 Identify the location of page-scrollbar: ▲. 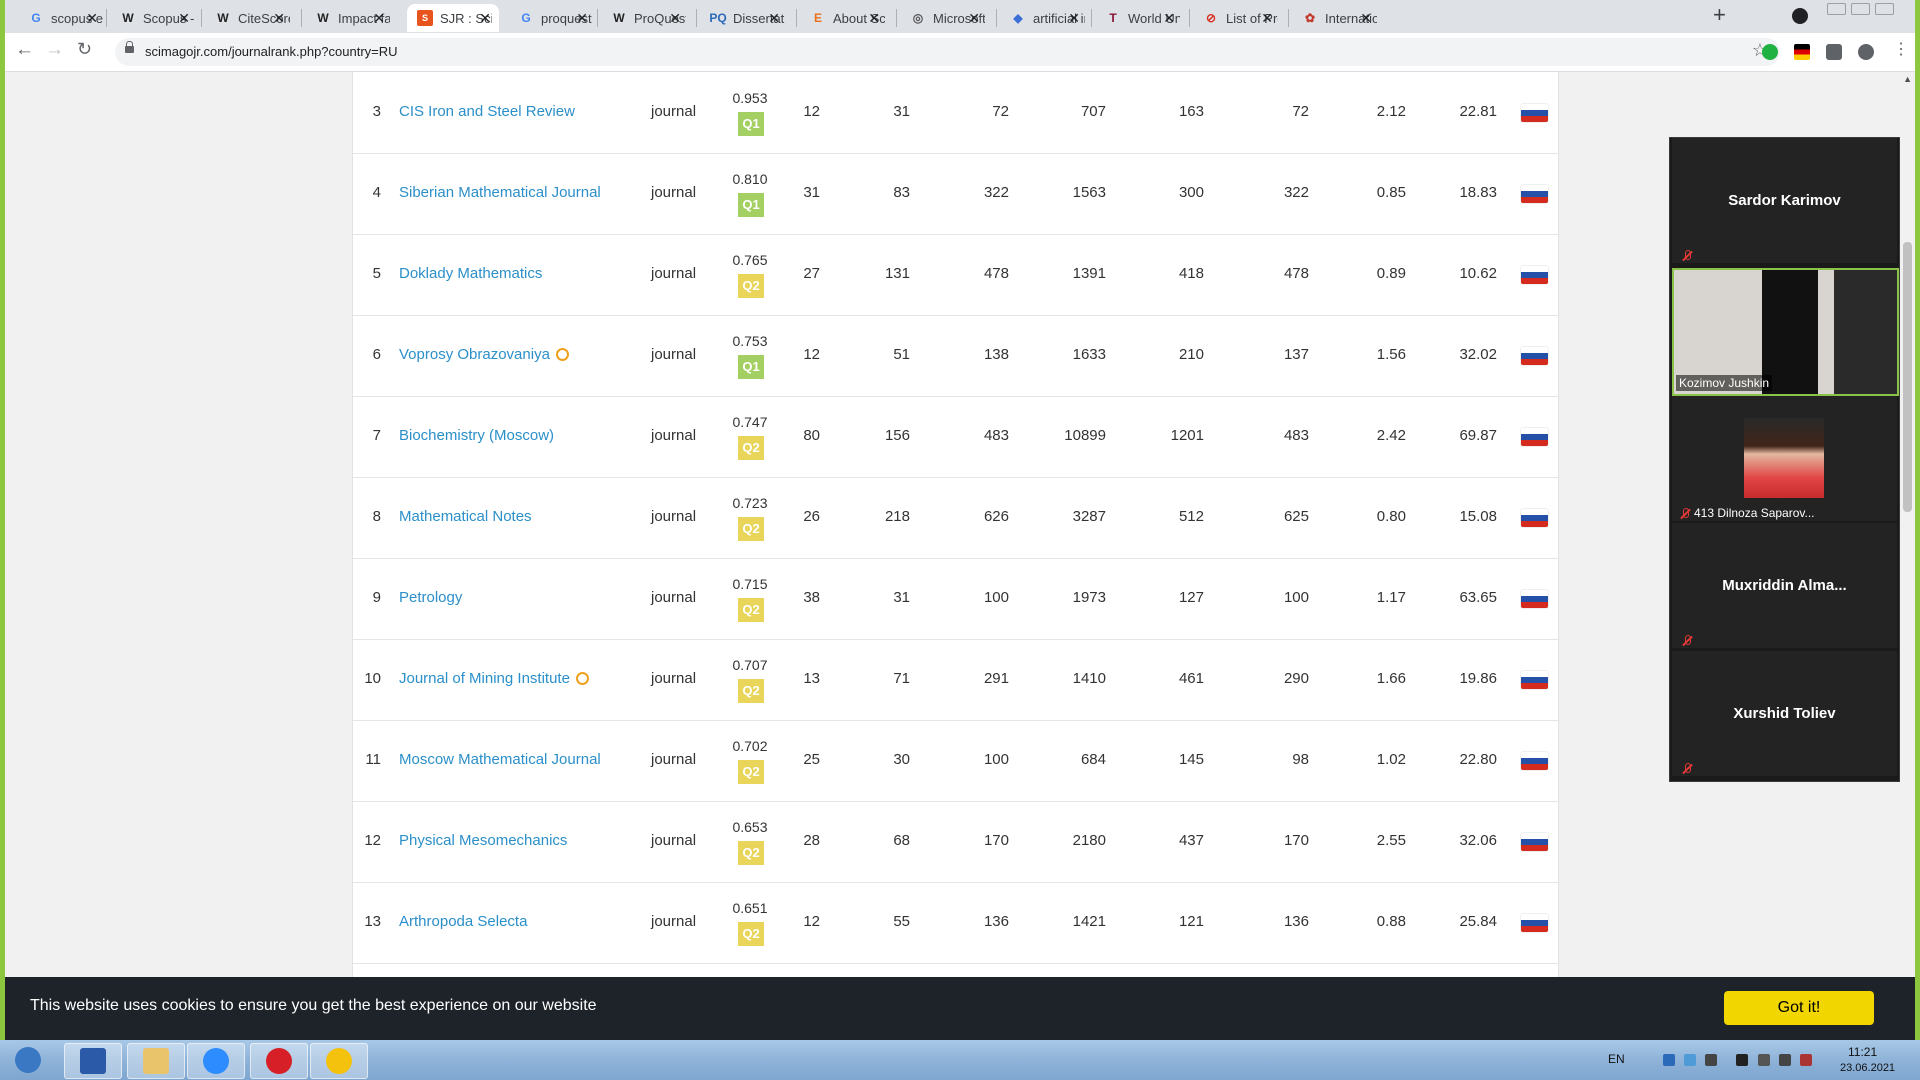
(1907, 524).